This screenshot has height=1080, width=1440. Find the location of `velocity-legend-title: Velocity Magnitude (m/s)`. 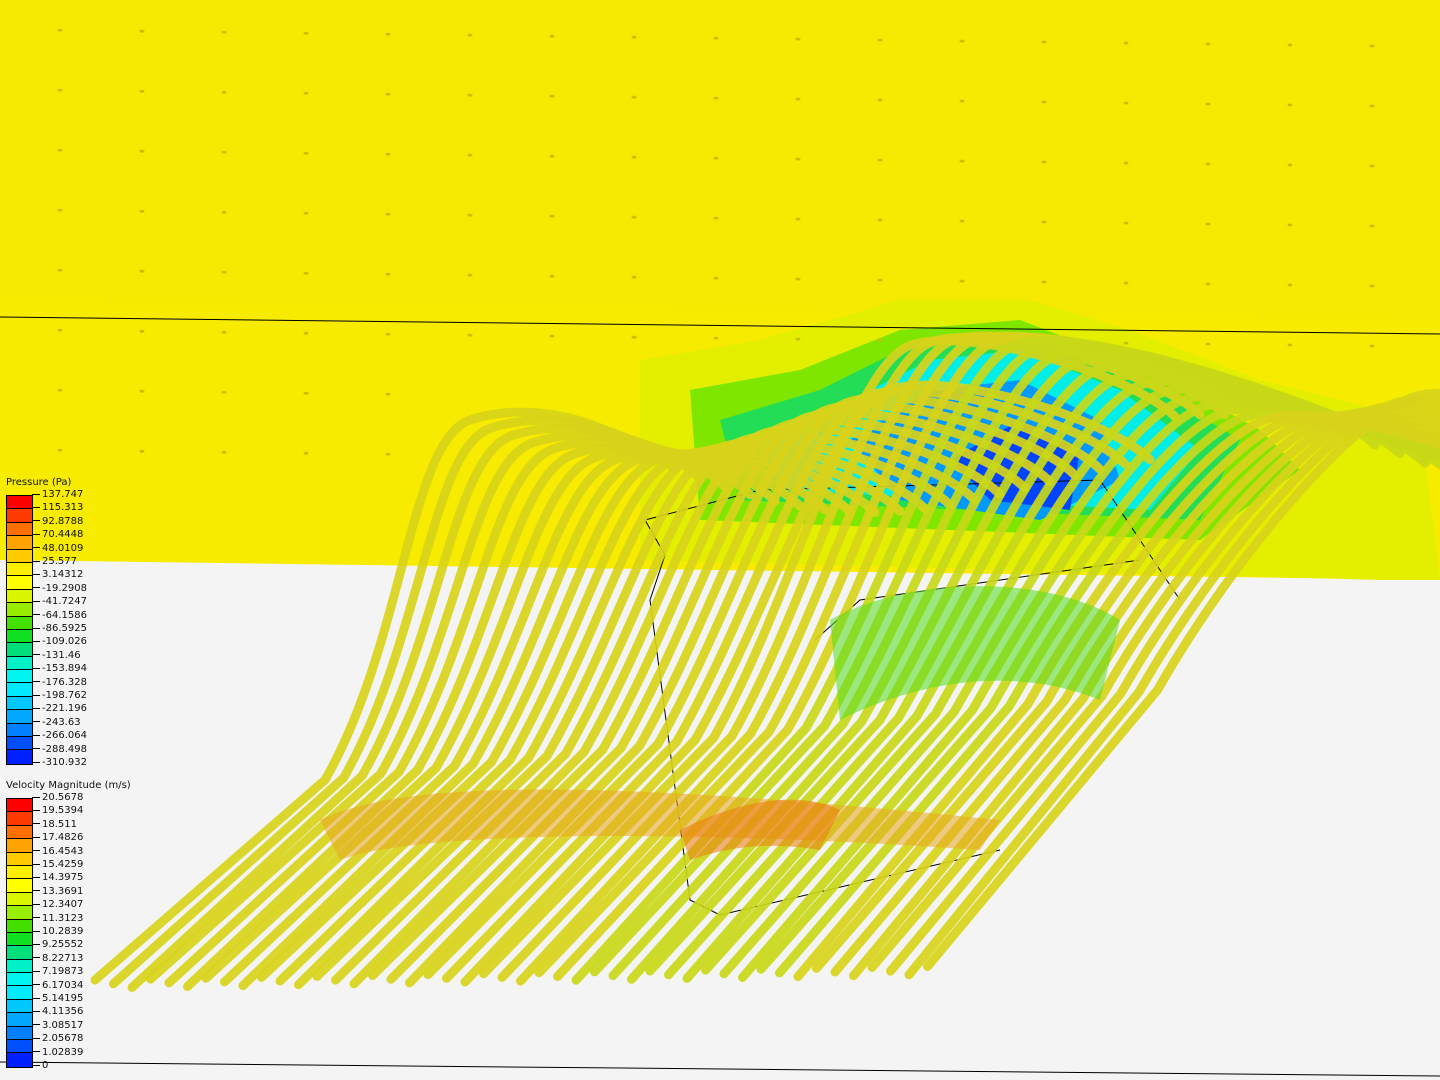

velocity-legend-title: Velocity Magnitude (m/s) is located at coordinates (68, 785).